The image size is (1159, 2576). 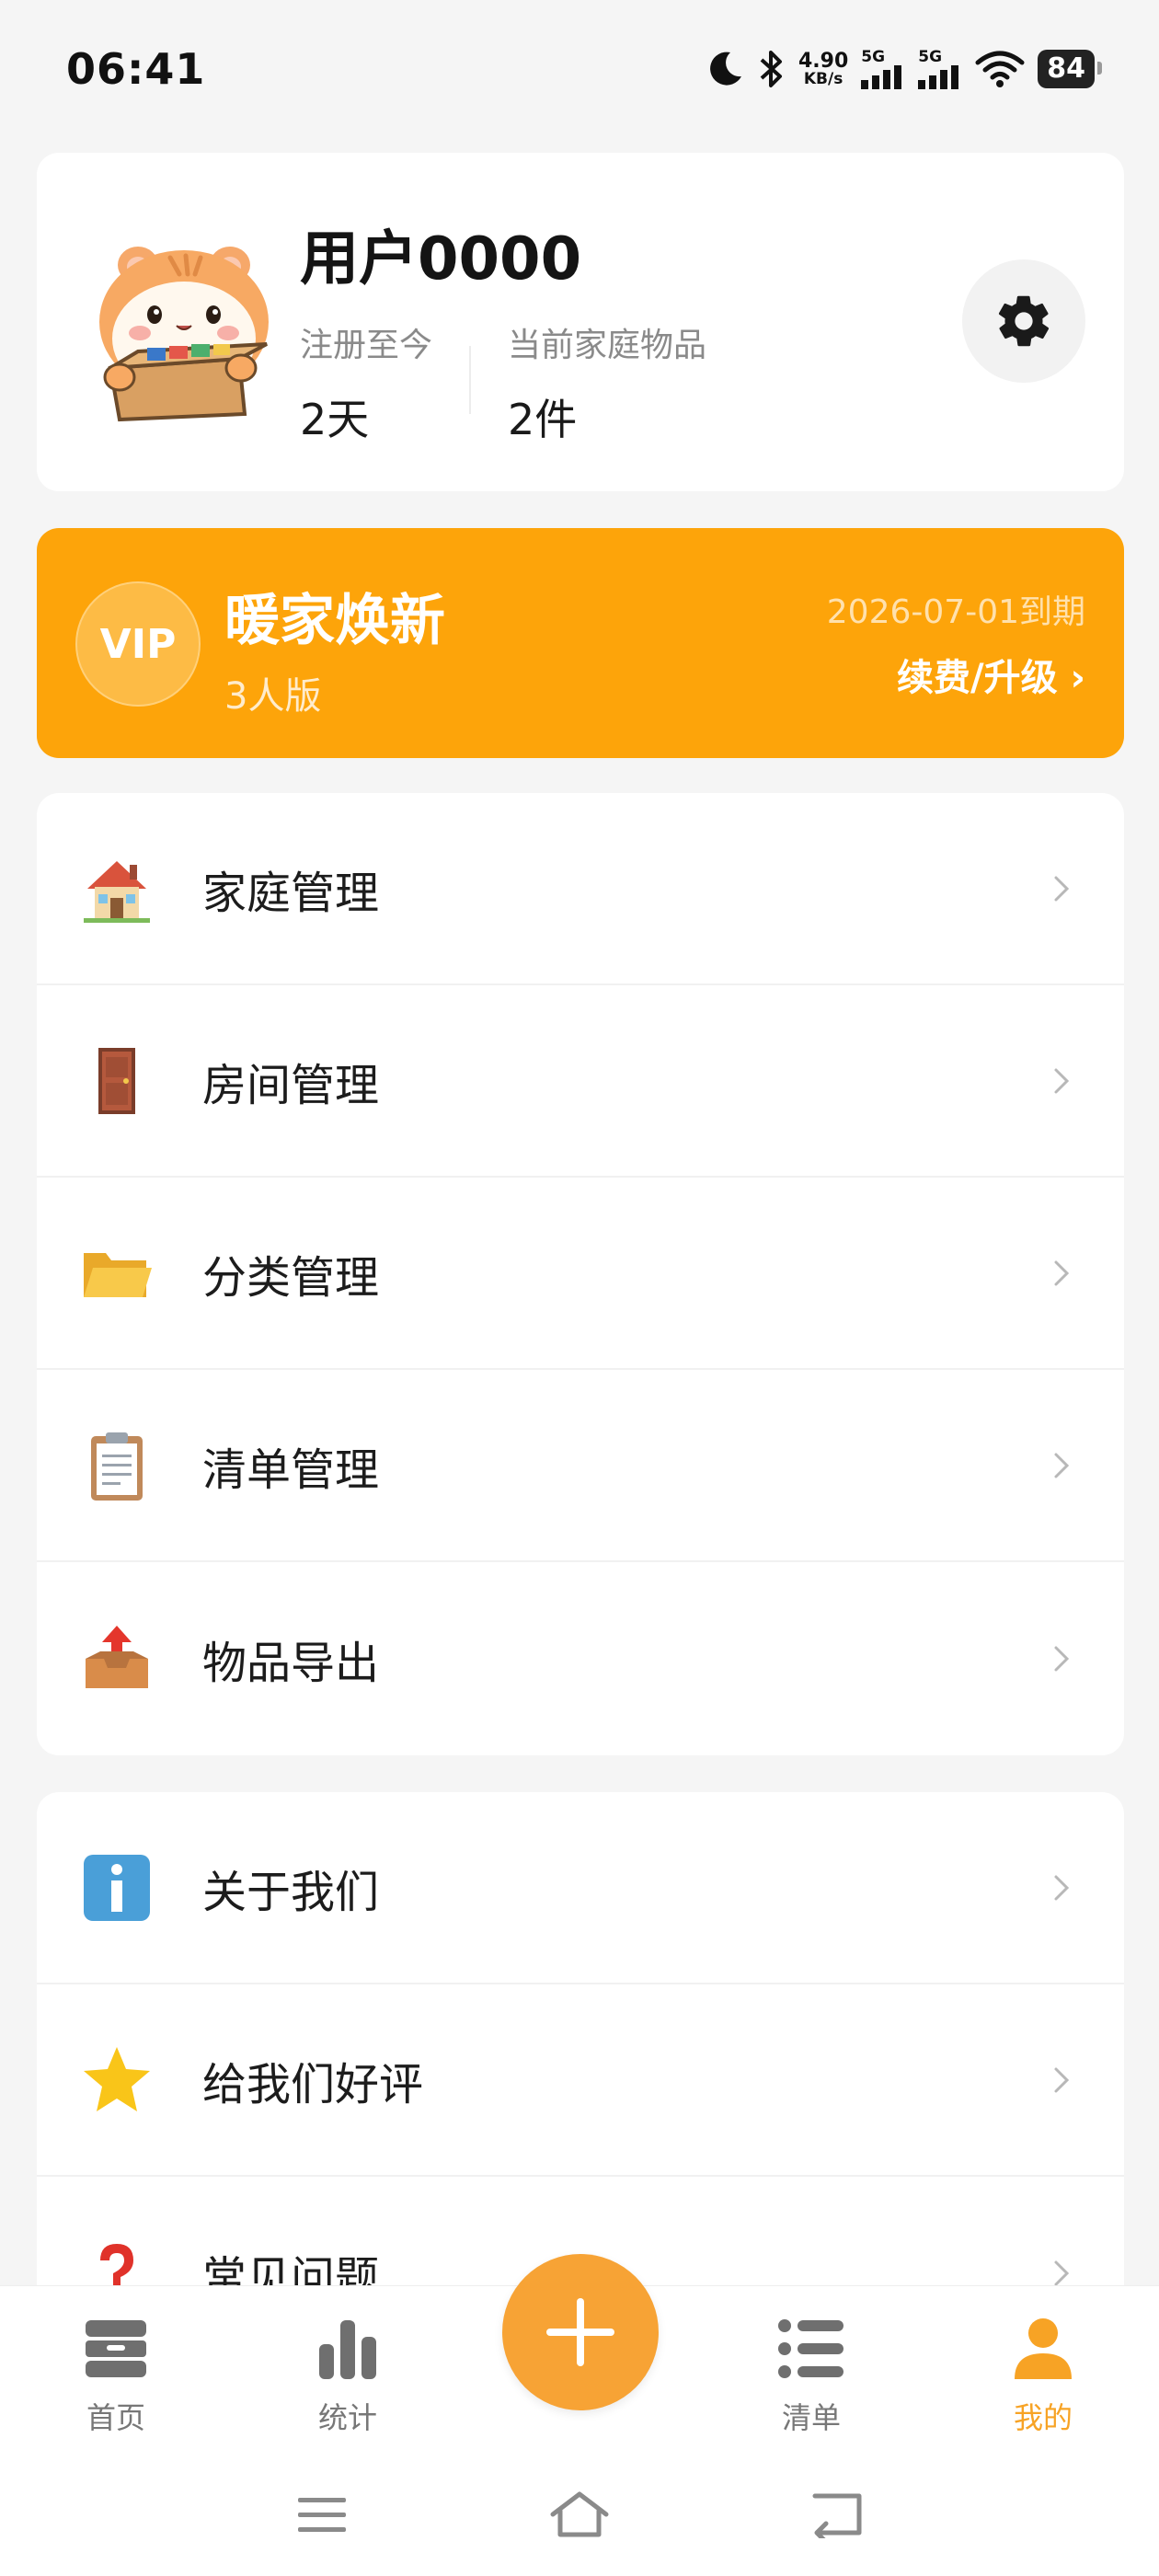 I want to click on hamster-with-box-icon, so click(x=184, y=334).